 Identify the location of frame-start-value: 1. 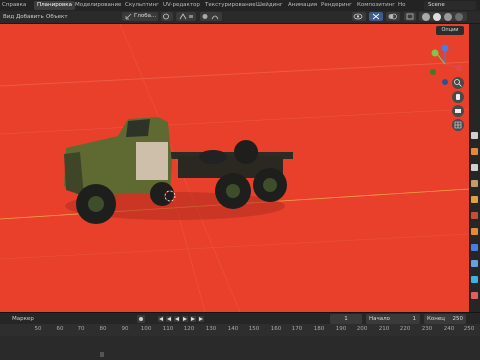
(414, 319).